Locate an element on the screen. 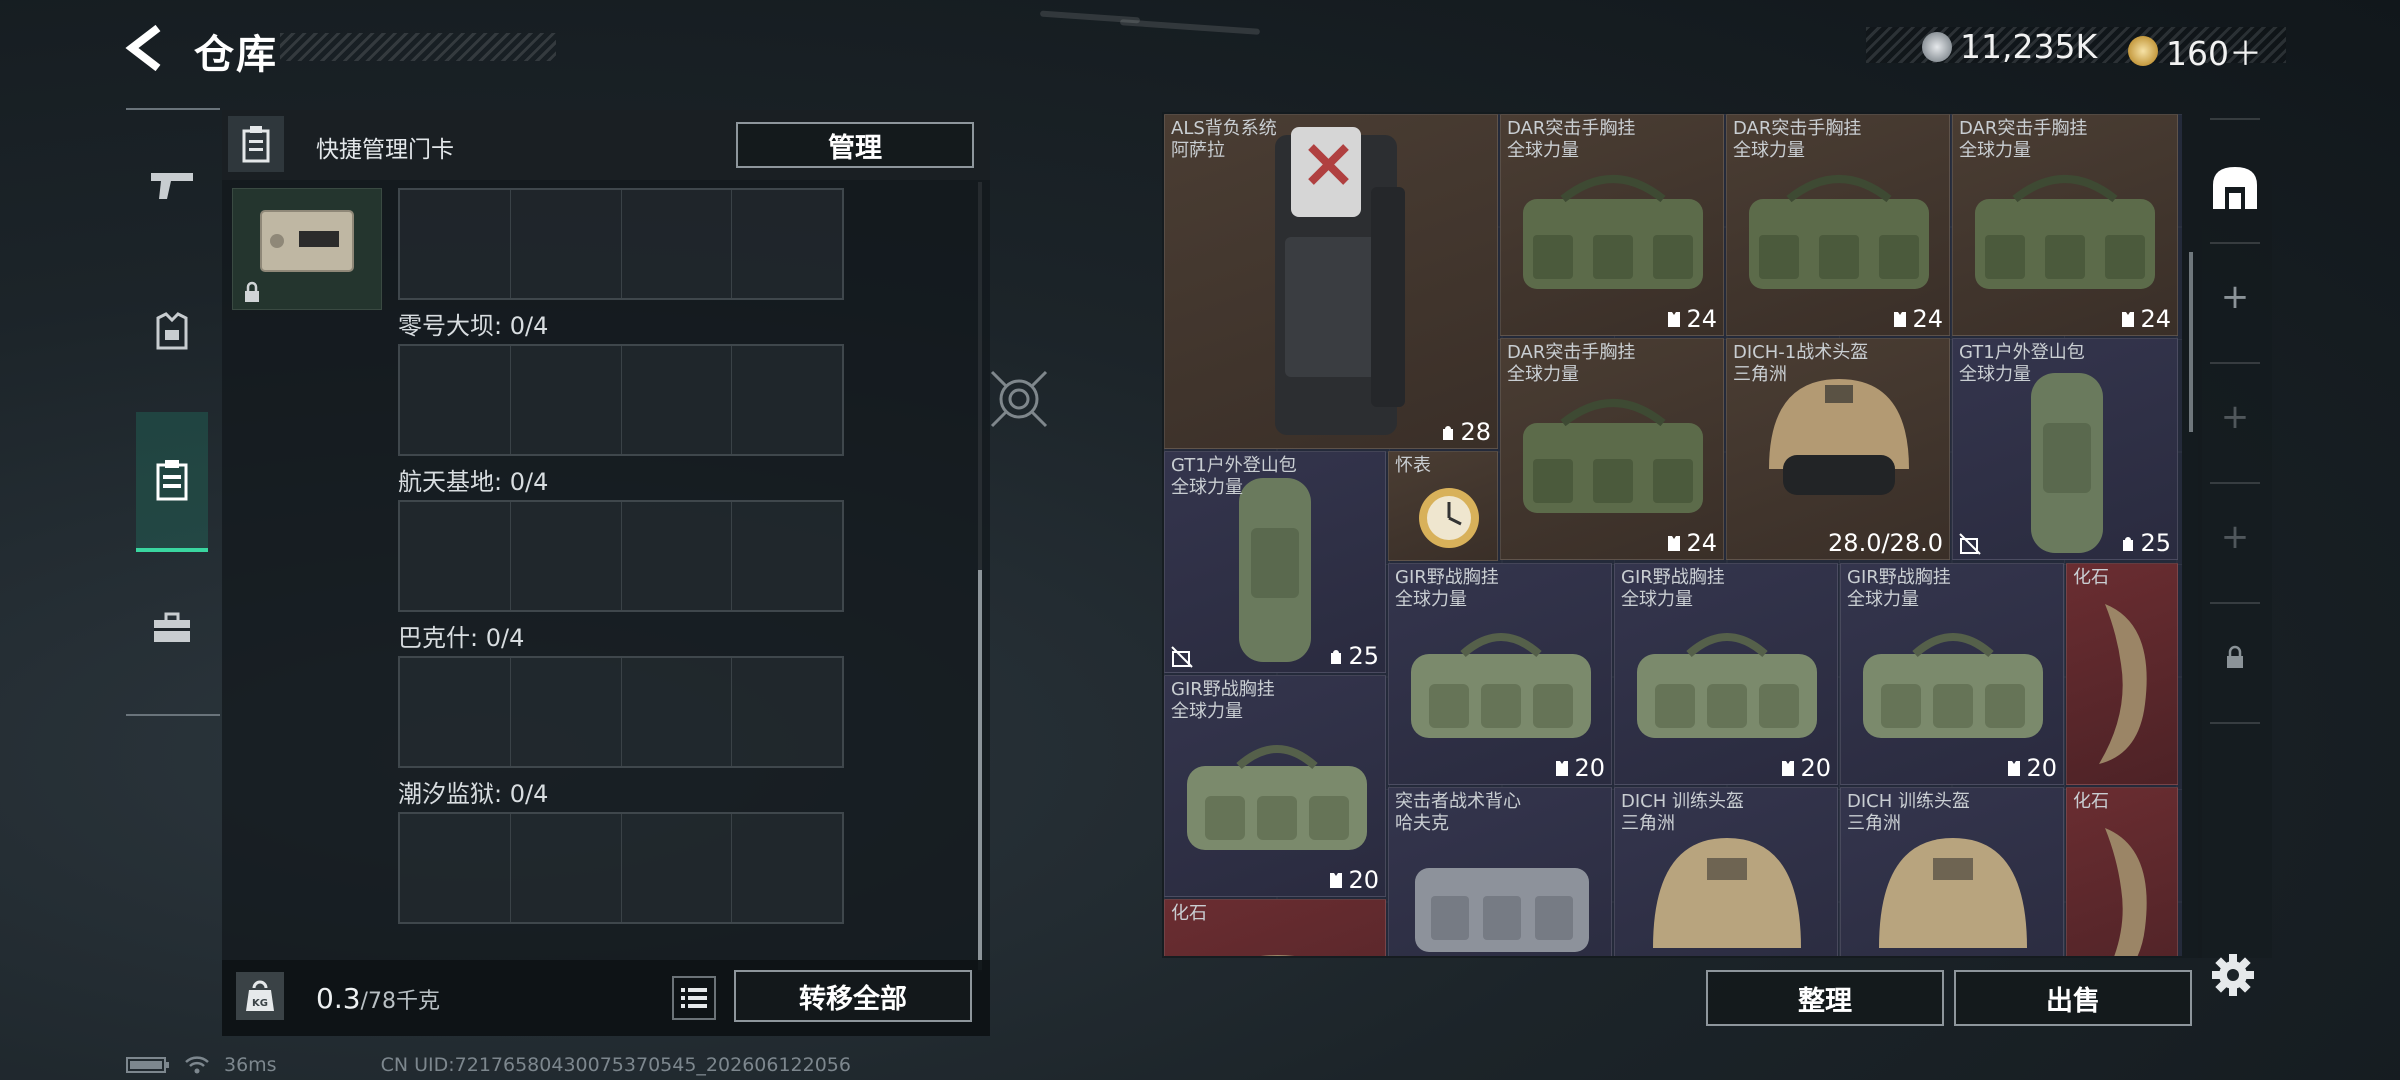  nav-weapons is located at coordinates (172, 186).